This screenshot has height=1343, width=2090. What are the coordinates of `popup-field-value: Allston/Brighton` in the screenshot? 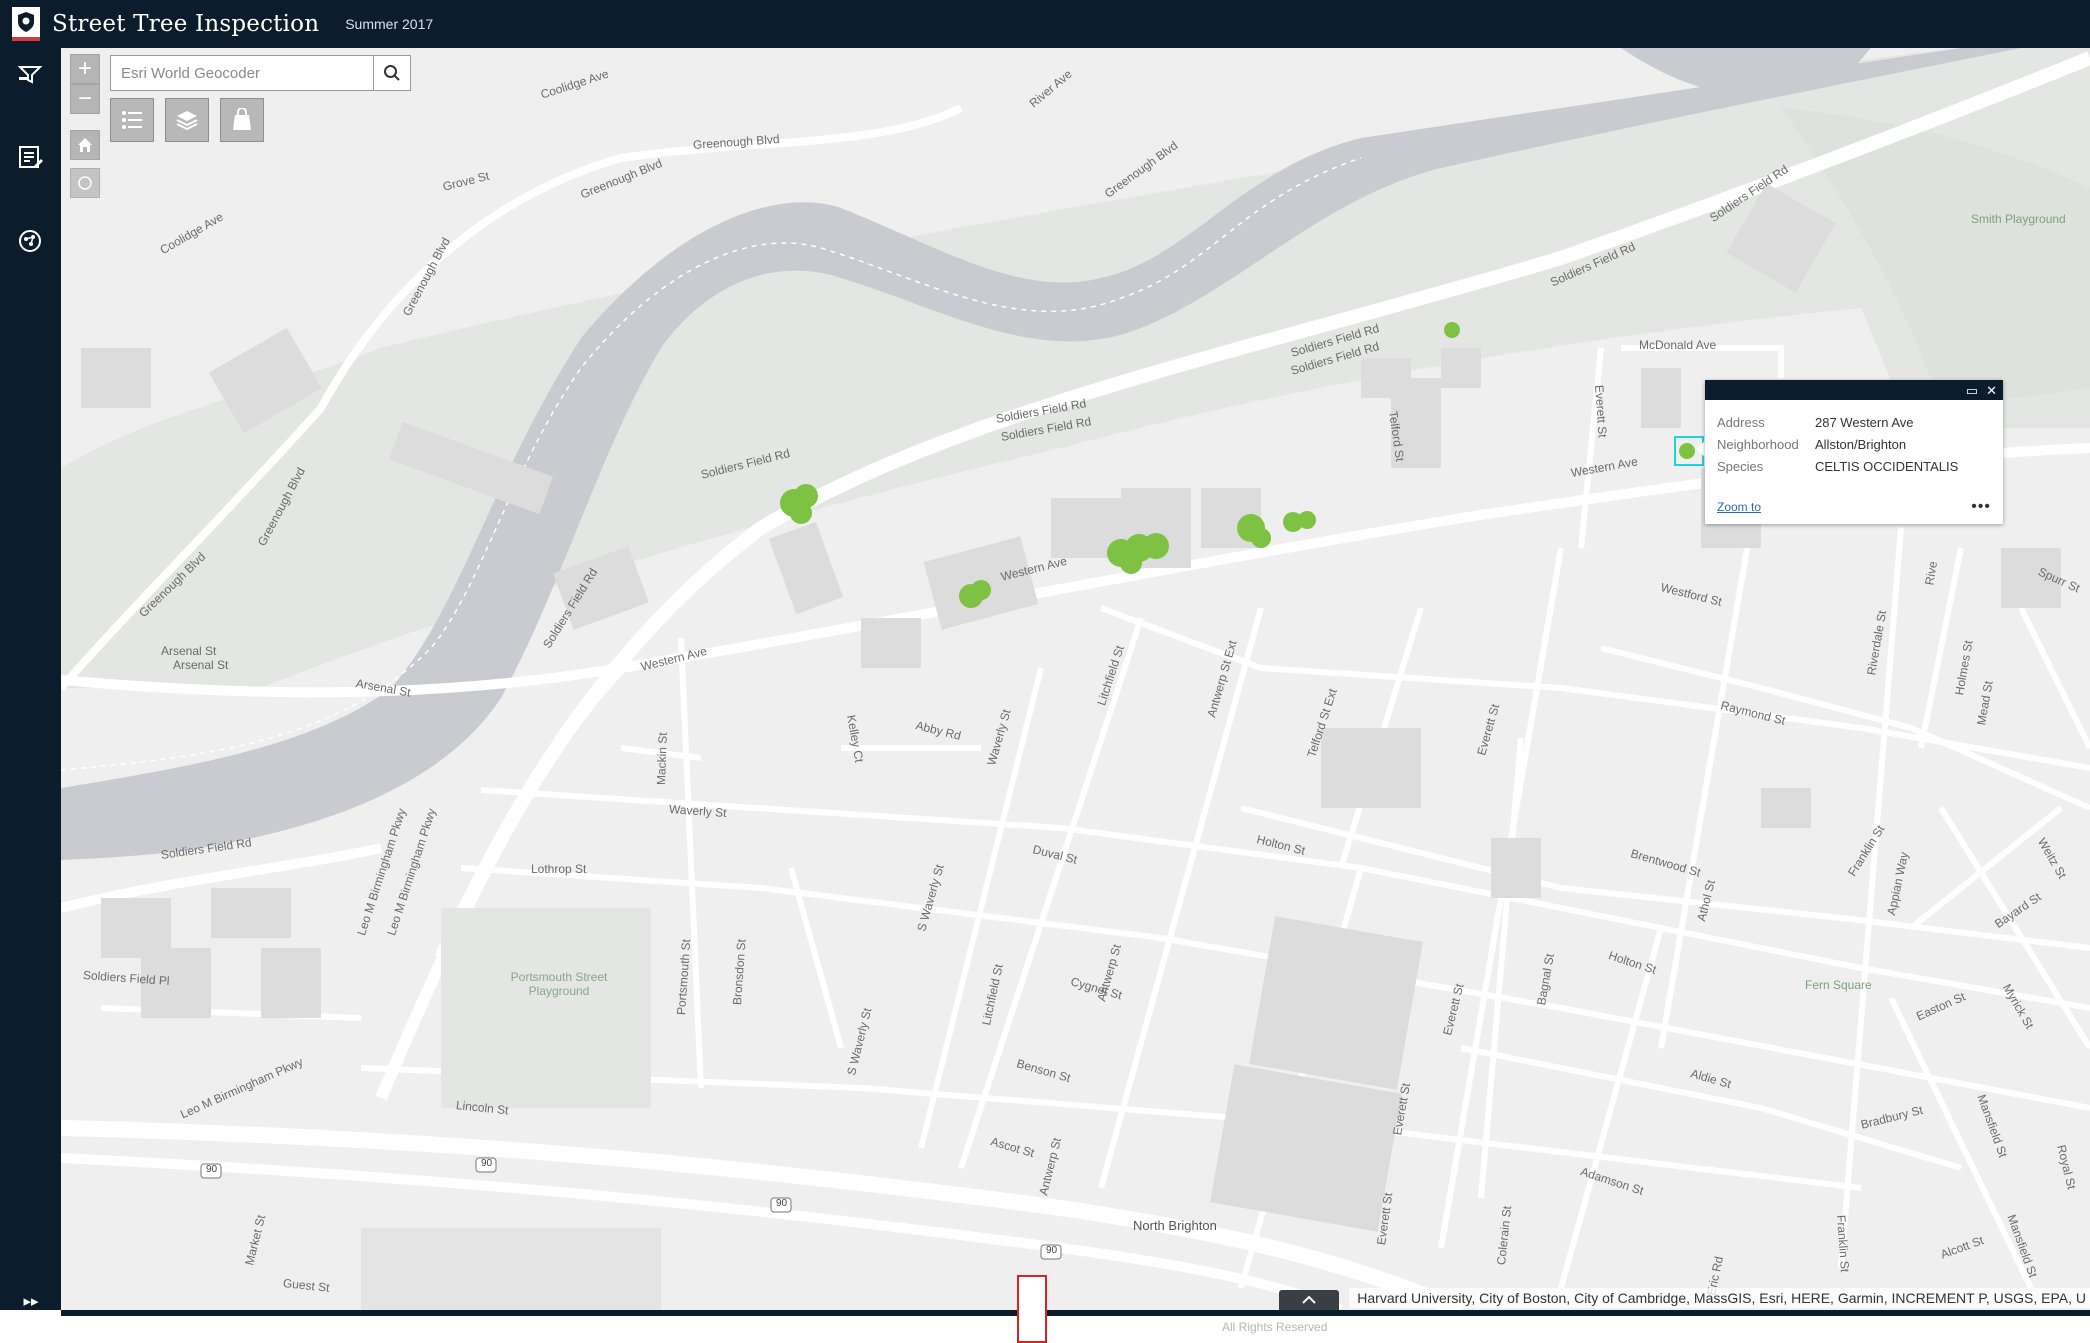 It's located at (1861, 444).